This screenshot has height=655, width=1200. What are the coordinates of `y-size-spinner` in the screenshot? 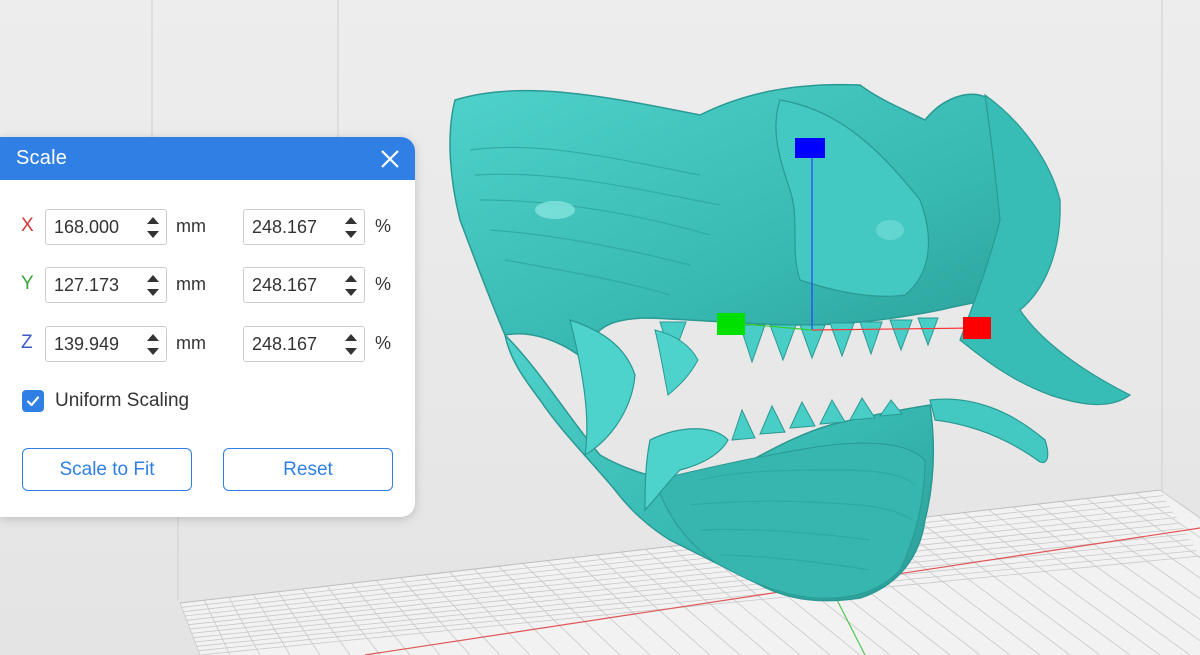 It's located at (153, 286).